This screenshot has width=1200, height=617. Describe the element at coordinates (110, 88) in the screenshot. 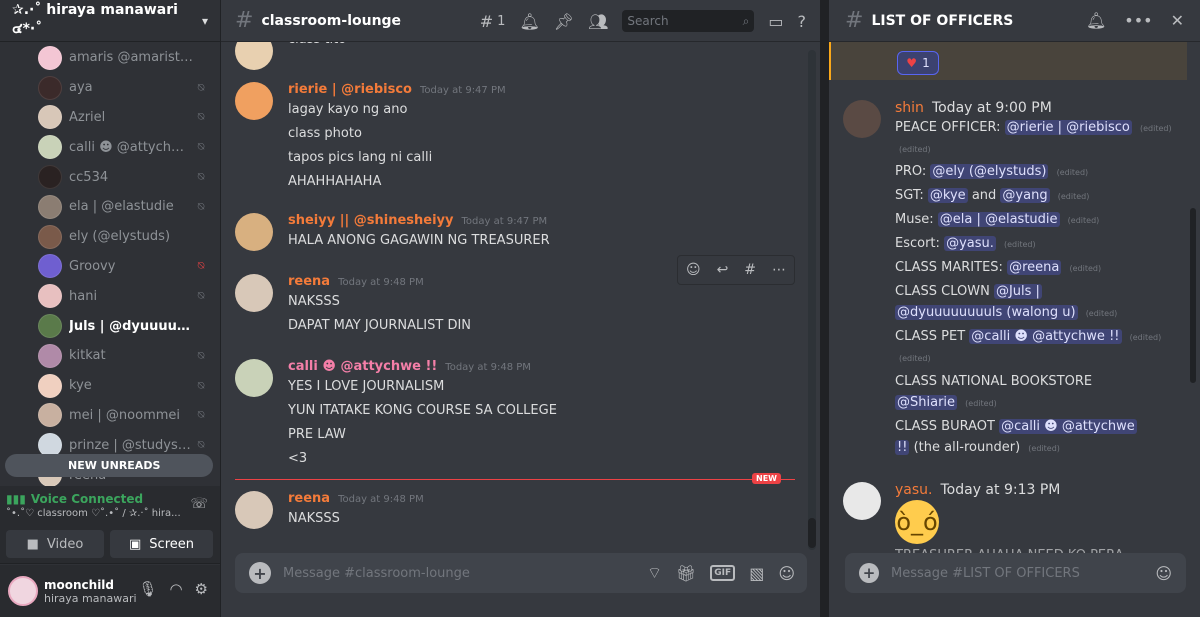

I see `voice-member: aya ⍉` at that location.